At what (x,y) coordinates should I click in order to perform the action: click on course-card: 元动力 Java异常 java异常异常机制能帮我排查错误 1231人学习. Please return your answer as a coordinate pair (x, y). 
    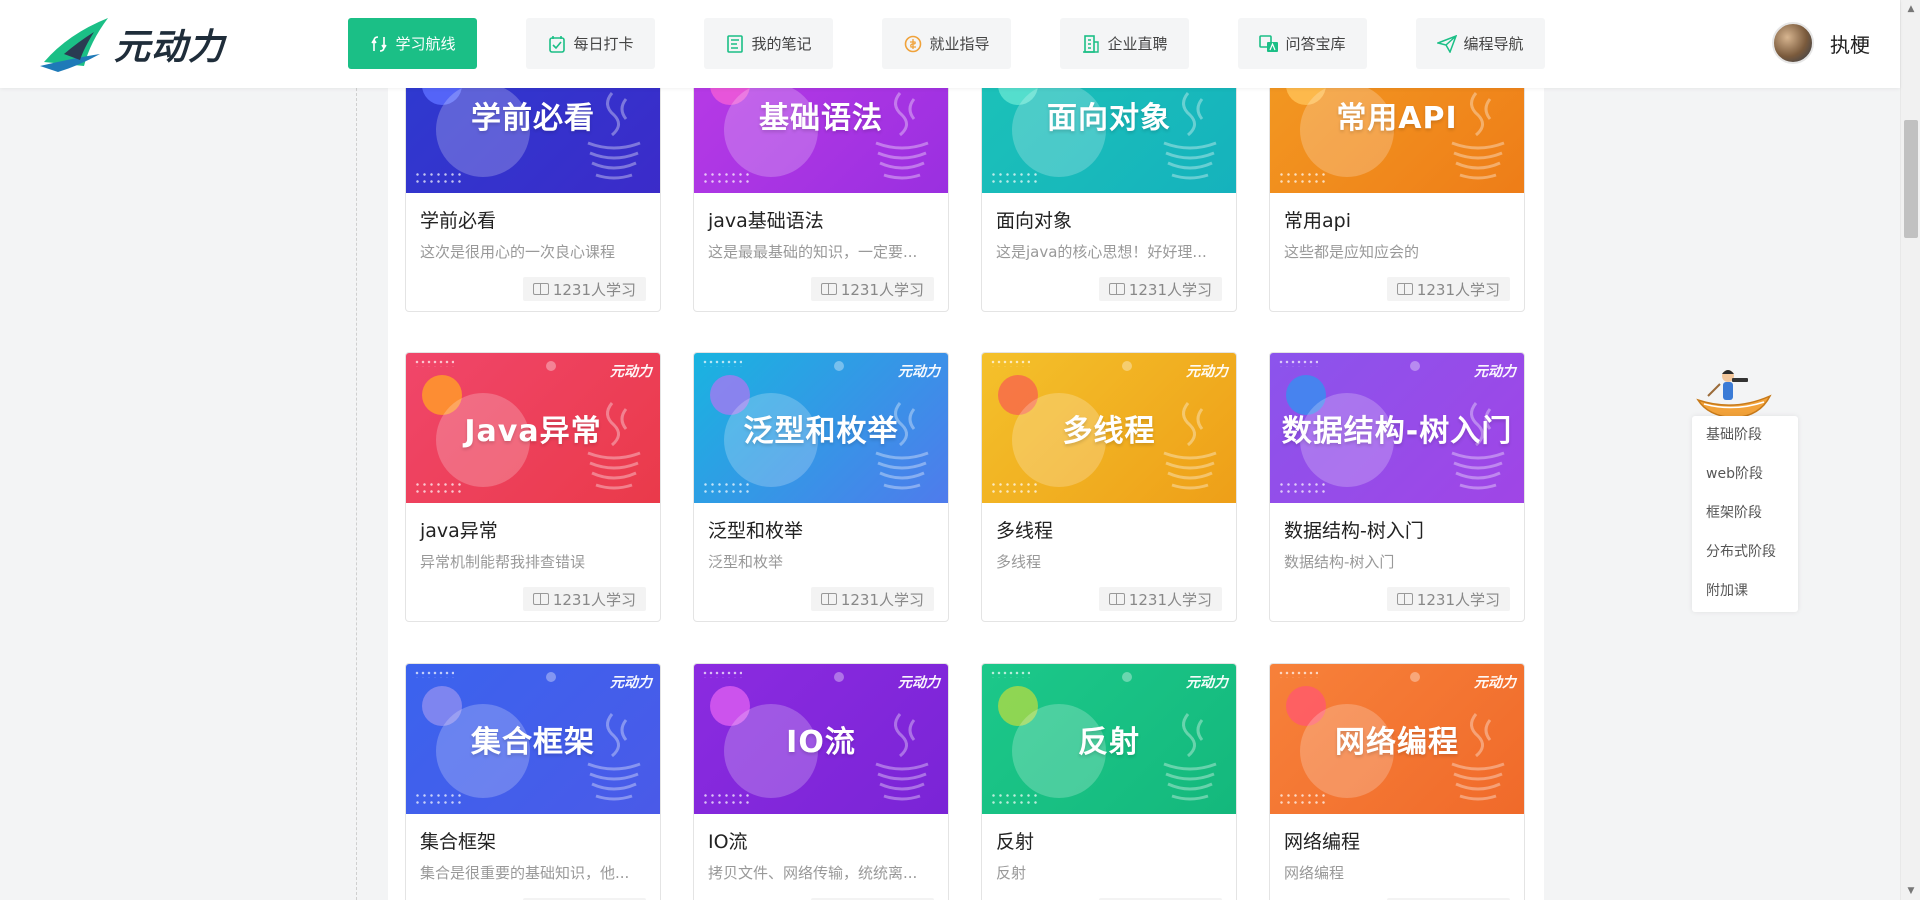
    Looking at the image, I should click on (533, 487).